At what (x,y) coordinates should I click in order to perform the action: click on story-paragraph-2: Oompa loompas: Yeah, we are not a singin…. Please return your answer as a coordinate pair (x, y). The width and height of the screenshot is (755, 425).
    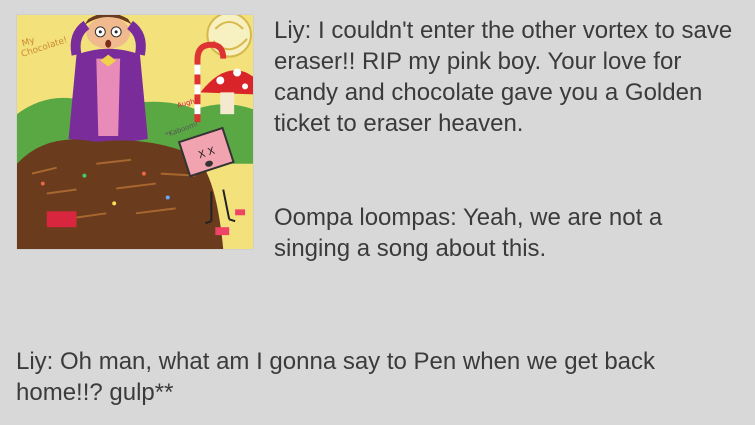
    Looking at the image, I should click on (468, 233).